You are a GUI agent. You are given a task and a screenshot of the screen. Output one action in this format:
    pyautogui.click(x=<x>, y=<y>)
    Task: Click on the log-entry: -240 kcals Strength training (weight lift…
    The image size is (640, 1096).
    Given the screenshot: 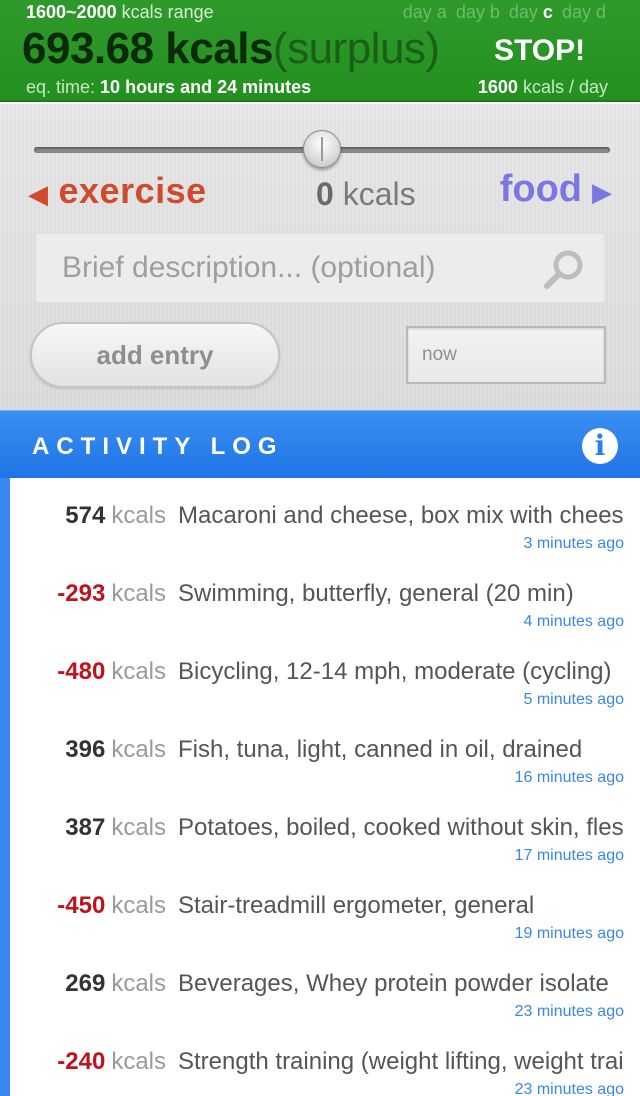 What is the action you would take?
    pyautogui.click(x=325, y=1060)
    